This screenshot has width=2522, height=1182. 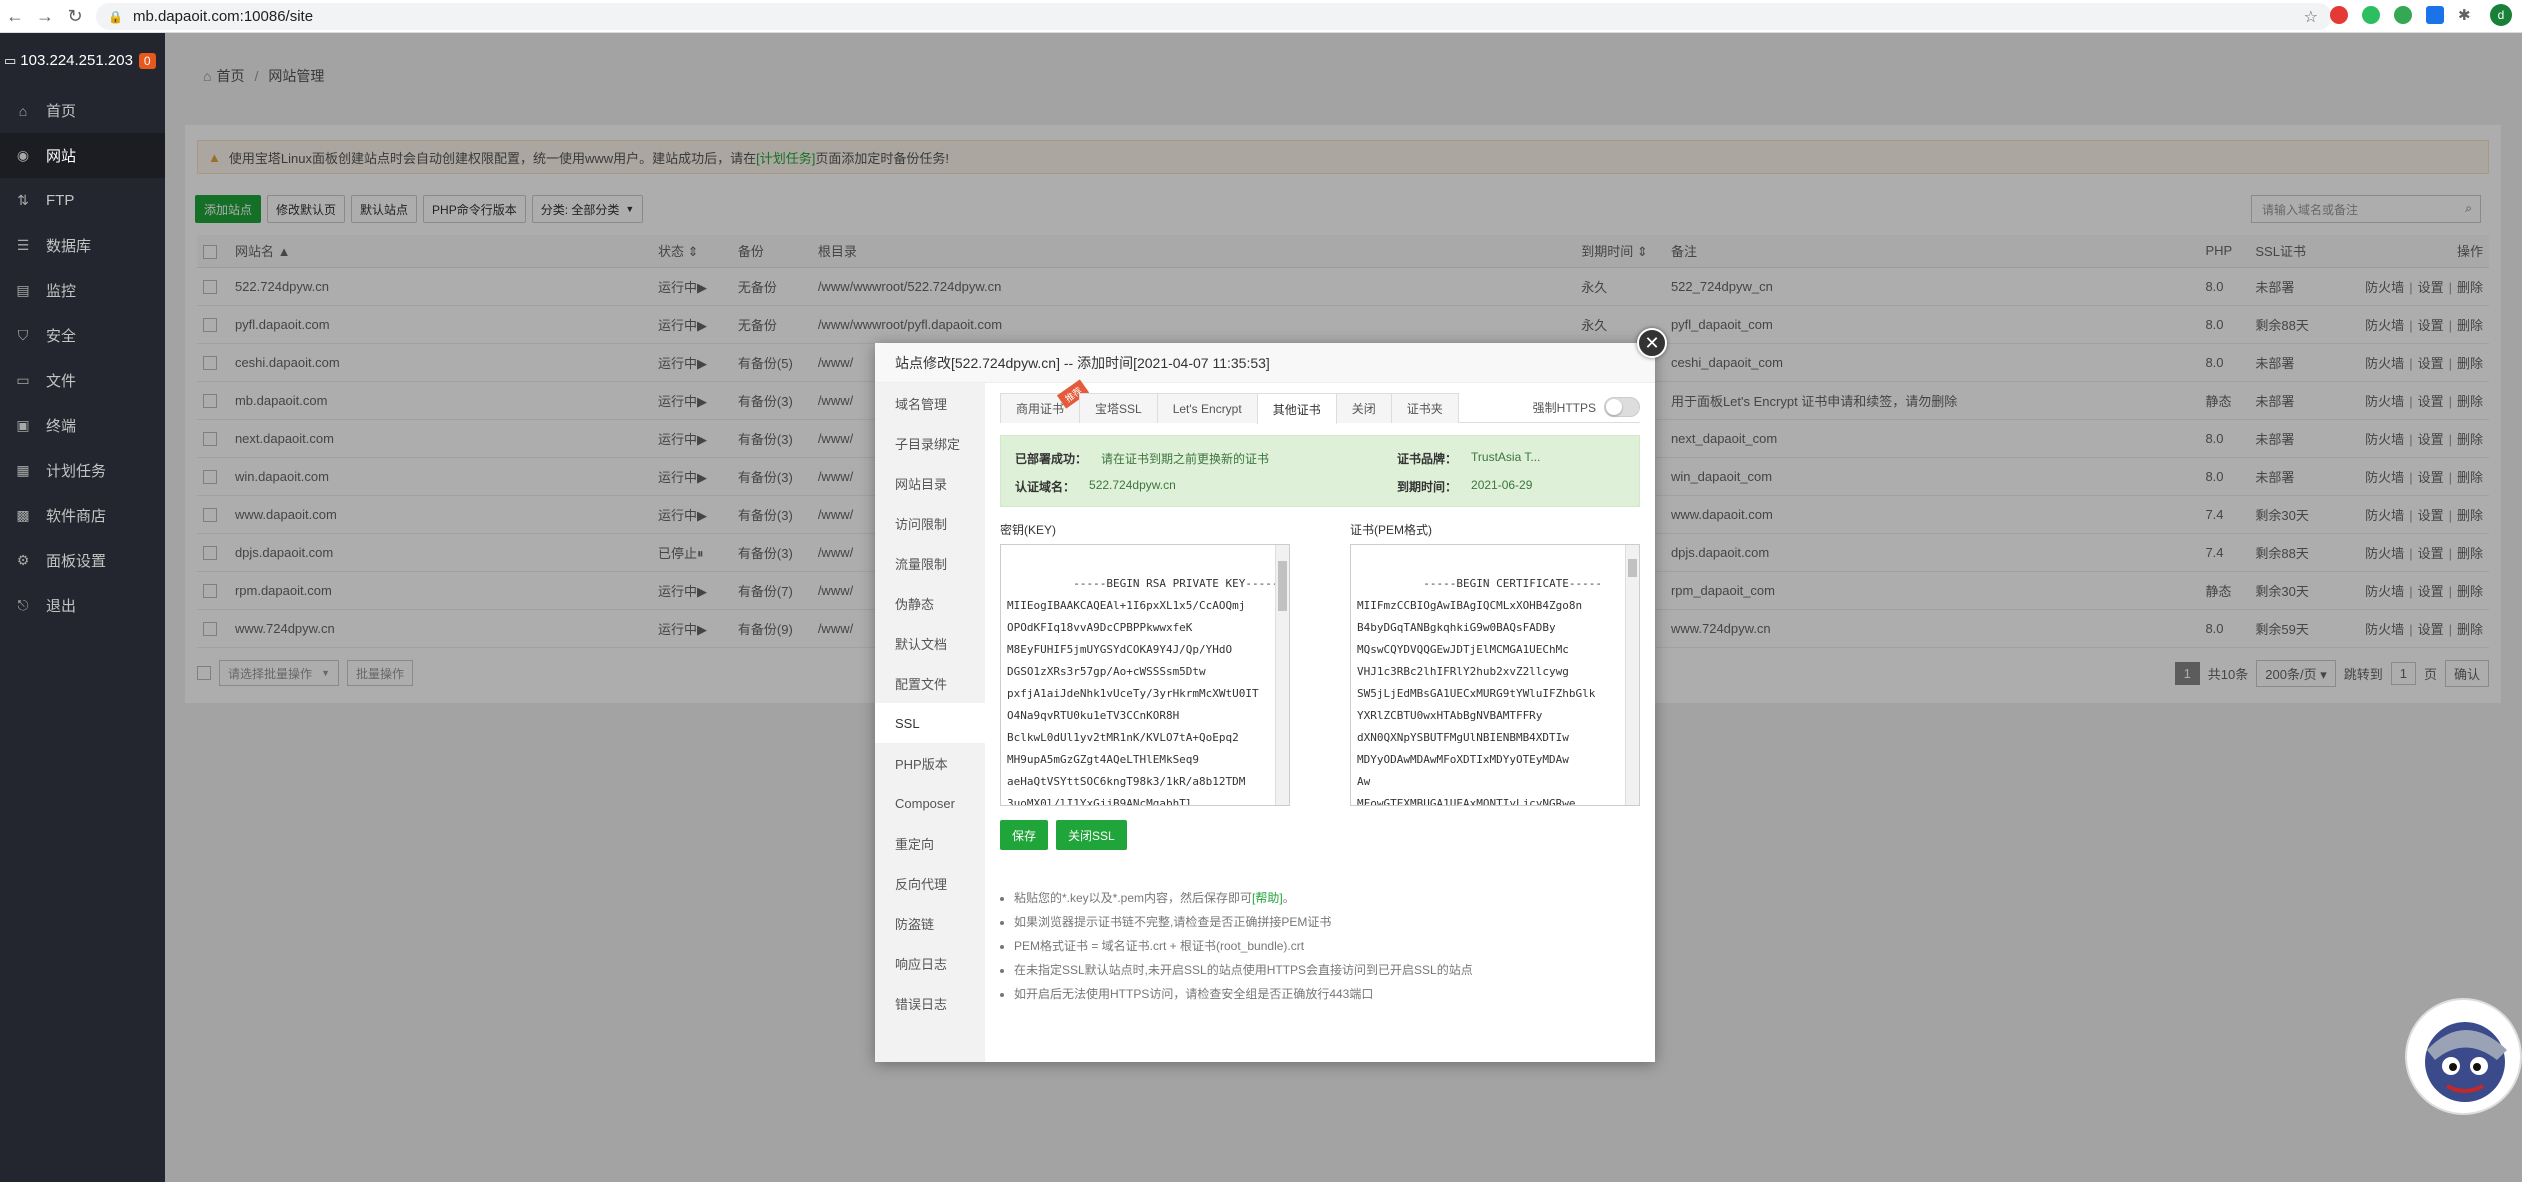 What do you see at coordinates (23, 380) in the screenshot?
I see `folder-icon: ▭` at bounding box center [23, 380].